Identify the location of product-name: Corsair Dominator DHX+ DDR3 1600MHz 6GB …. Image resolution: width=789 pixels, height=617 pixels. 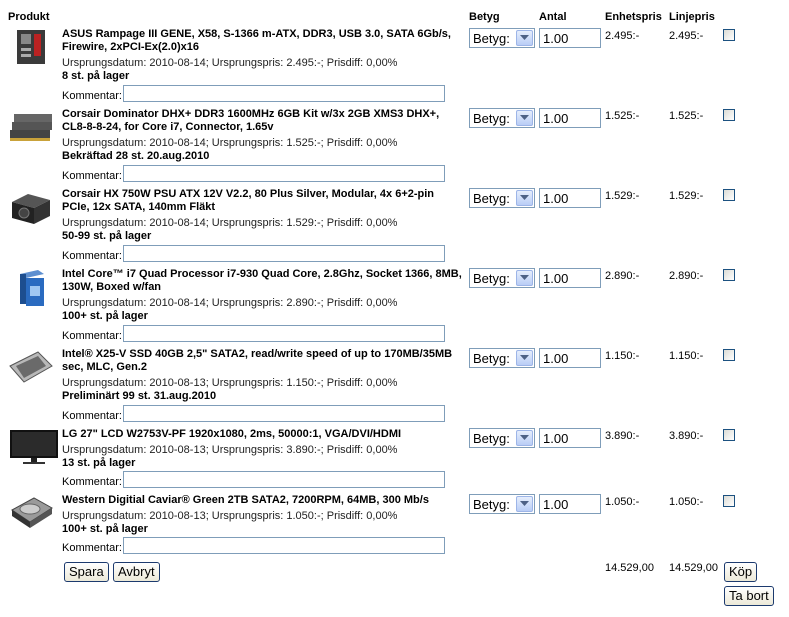
(262, 121).